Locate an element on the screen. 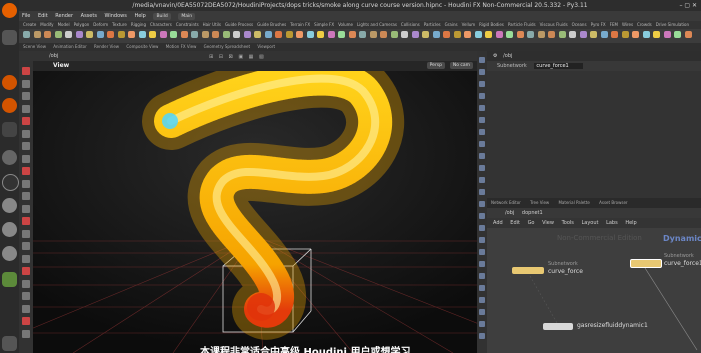 The height and width of the screenshot is (353, 701). shelf-tab: Rigid Bodies is located at coordinates (491, 24).